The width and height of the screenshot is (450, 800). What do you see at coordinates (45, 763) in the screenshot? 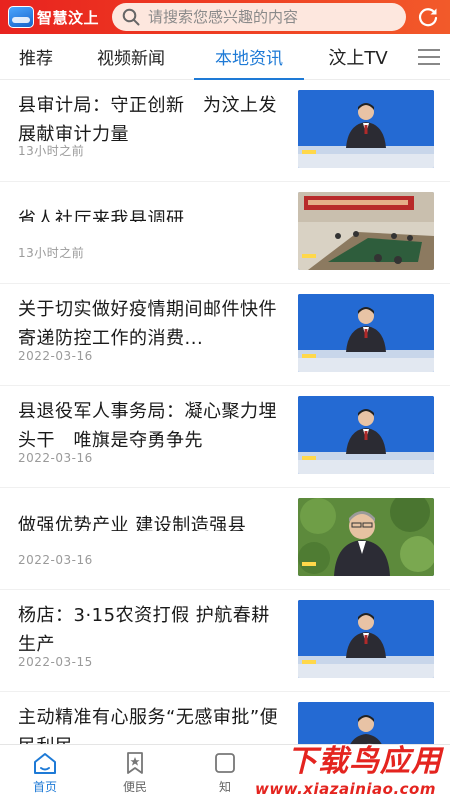
I see `home-icon` at bounding box center [45, 763].